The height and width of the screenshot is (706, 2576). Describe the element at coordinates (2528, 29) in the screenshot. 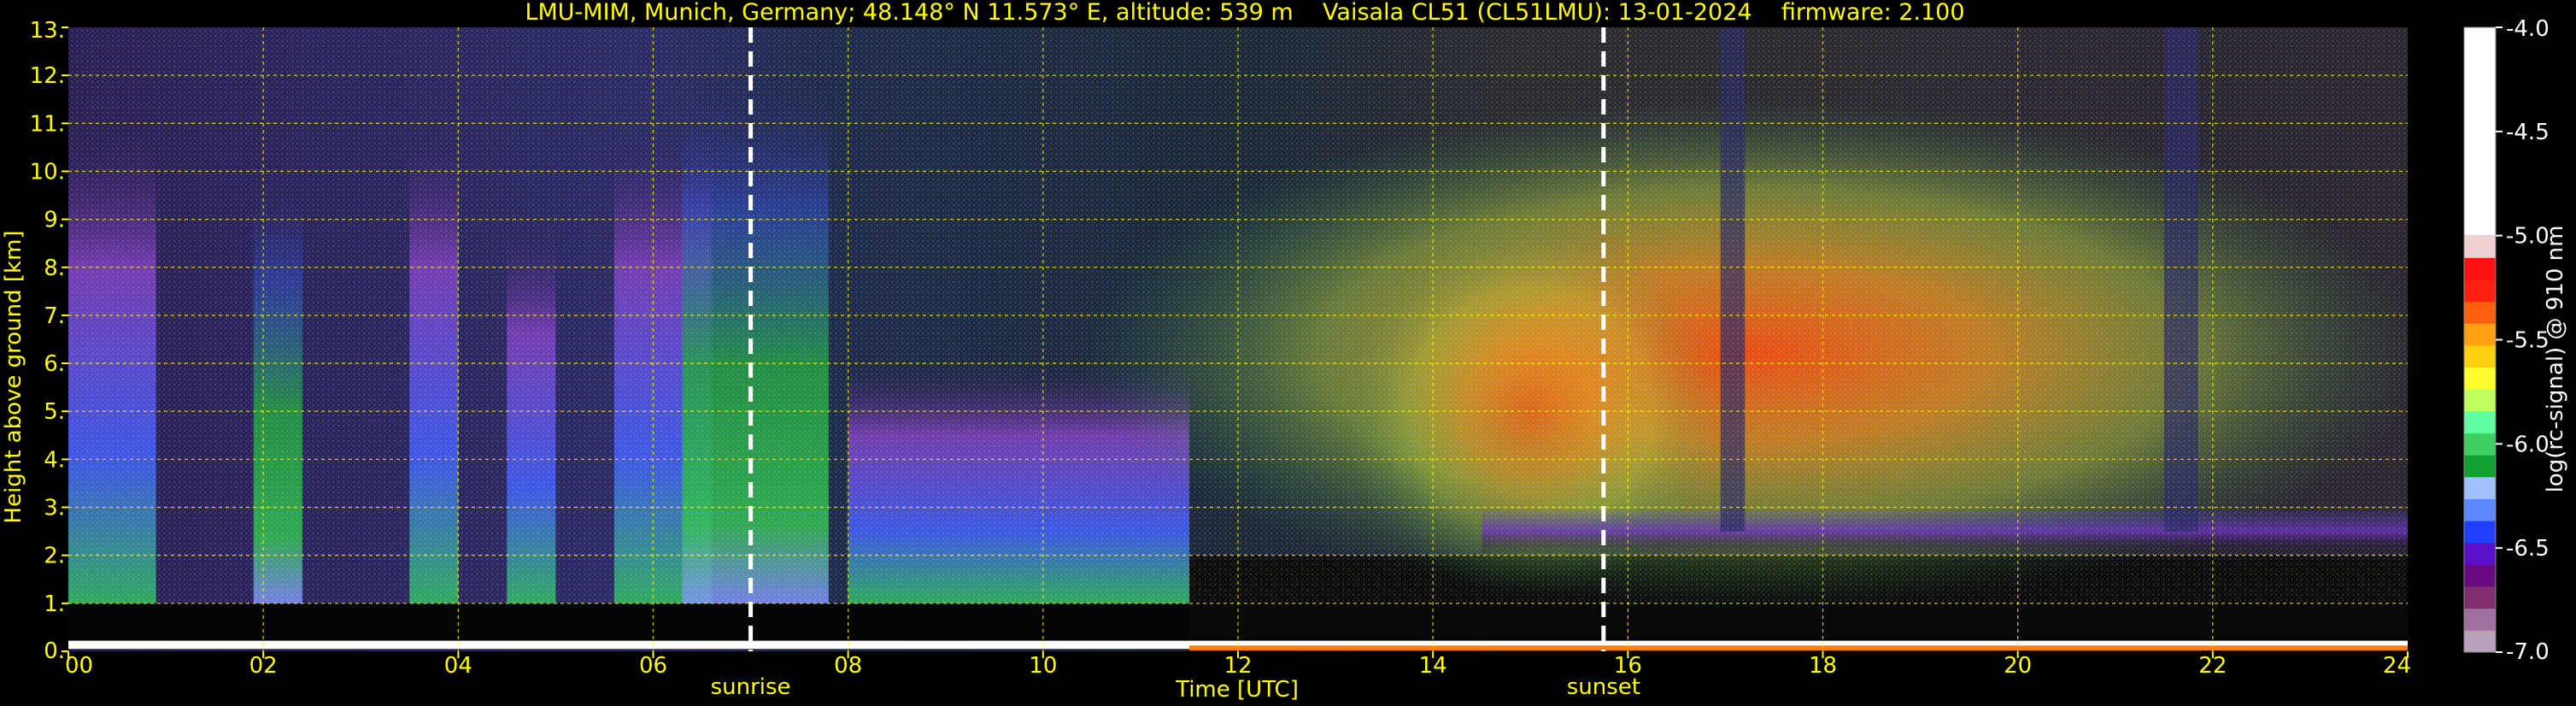

I see `colorbar-tick-label: -4.0` at that location.